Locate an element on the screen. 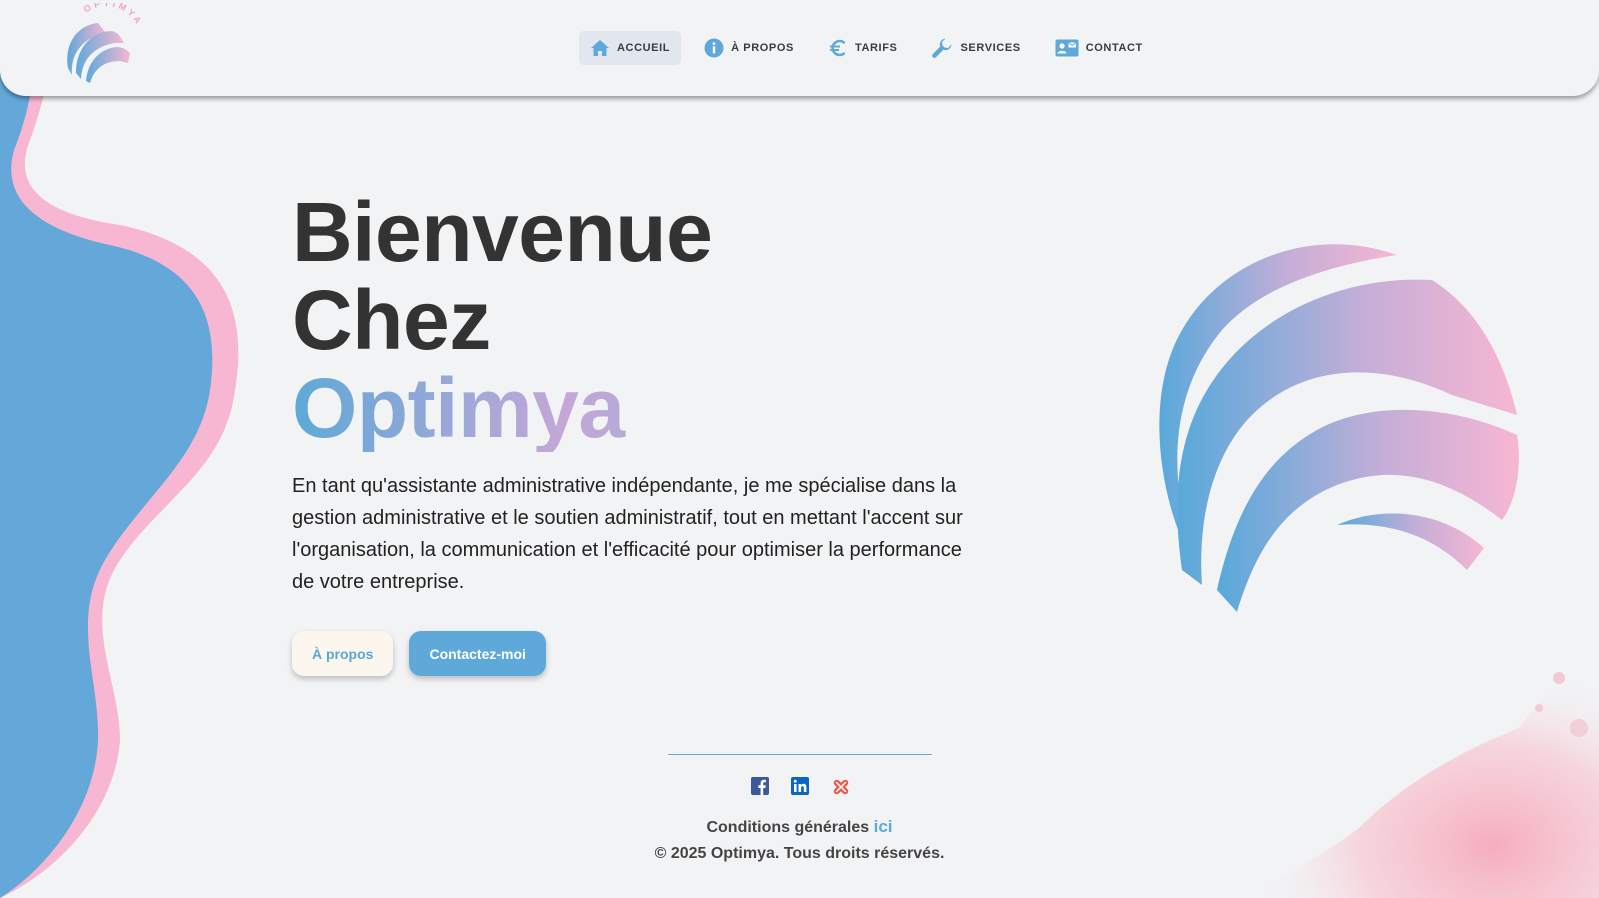 The image size is (1599, 898). nav-label-tarifs: TARIFS is located at coordinates (876, 48).